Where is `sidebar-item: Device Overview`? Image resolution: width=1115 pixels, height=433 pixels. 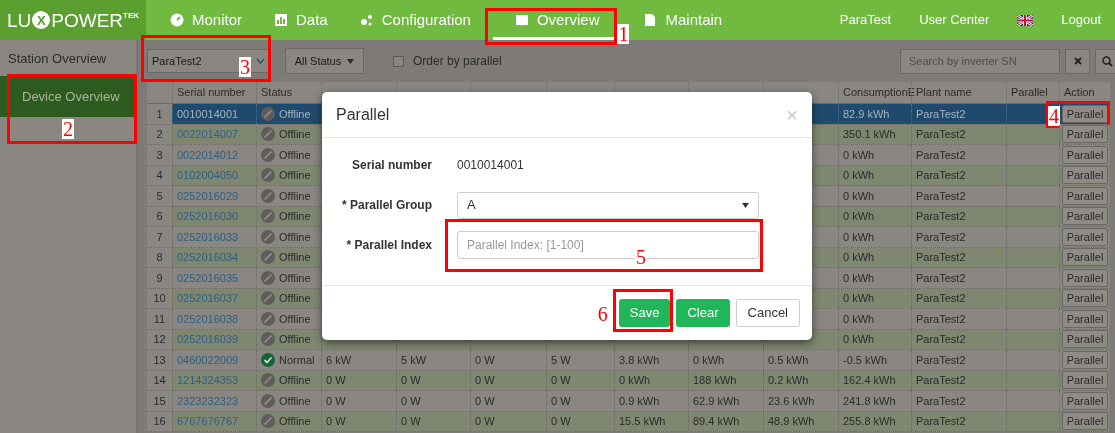 sidebar-item: Device Overview is located at coordinates (68, 96).